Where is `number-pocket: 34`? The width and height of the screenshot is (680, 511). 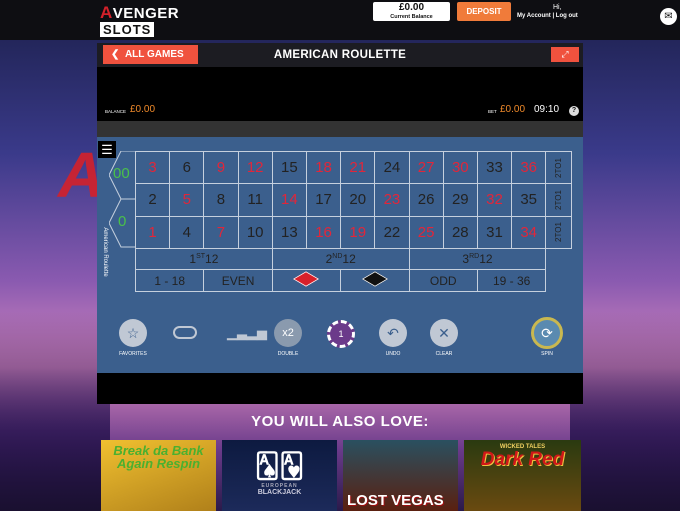 number-pocket: 34 is located at coordinates (529, 232).